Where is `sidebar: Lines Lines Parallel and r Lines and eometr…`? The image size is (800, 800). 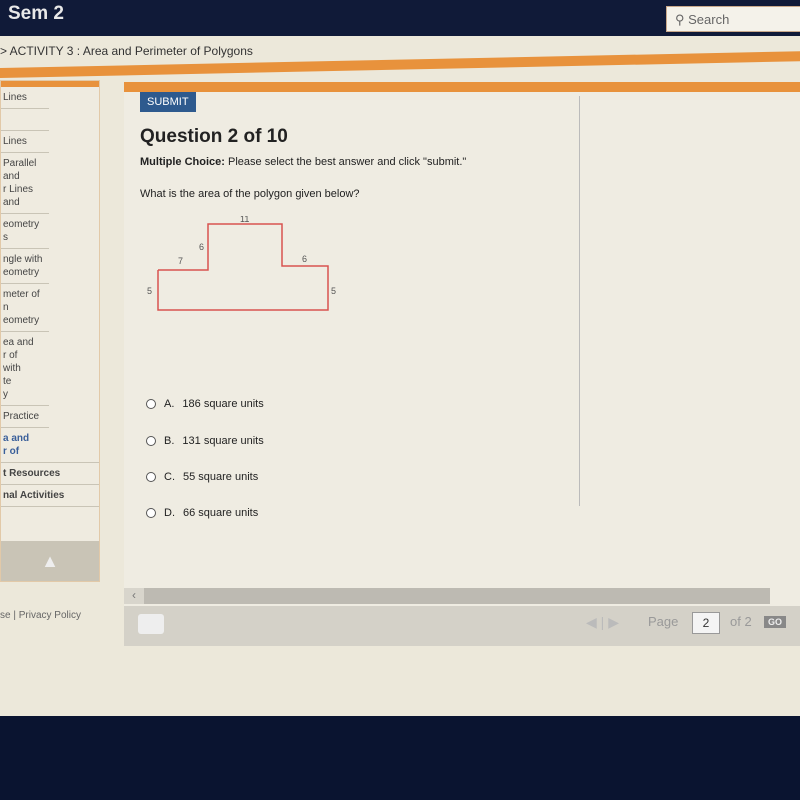 sidebar: Lines Lines Parallel and r Lines and eometr… is located at coordinates (50, 331).